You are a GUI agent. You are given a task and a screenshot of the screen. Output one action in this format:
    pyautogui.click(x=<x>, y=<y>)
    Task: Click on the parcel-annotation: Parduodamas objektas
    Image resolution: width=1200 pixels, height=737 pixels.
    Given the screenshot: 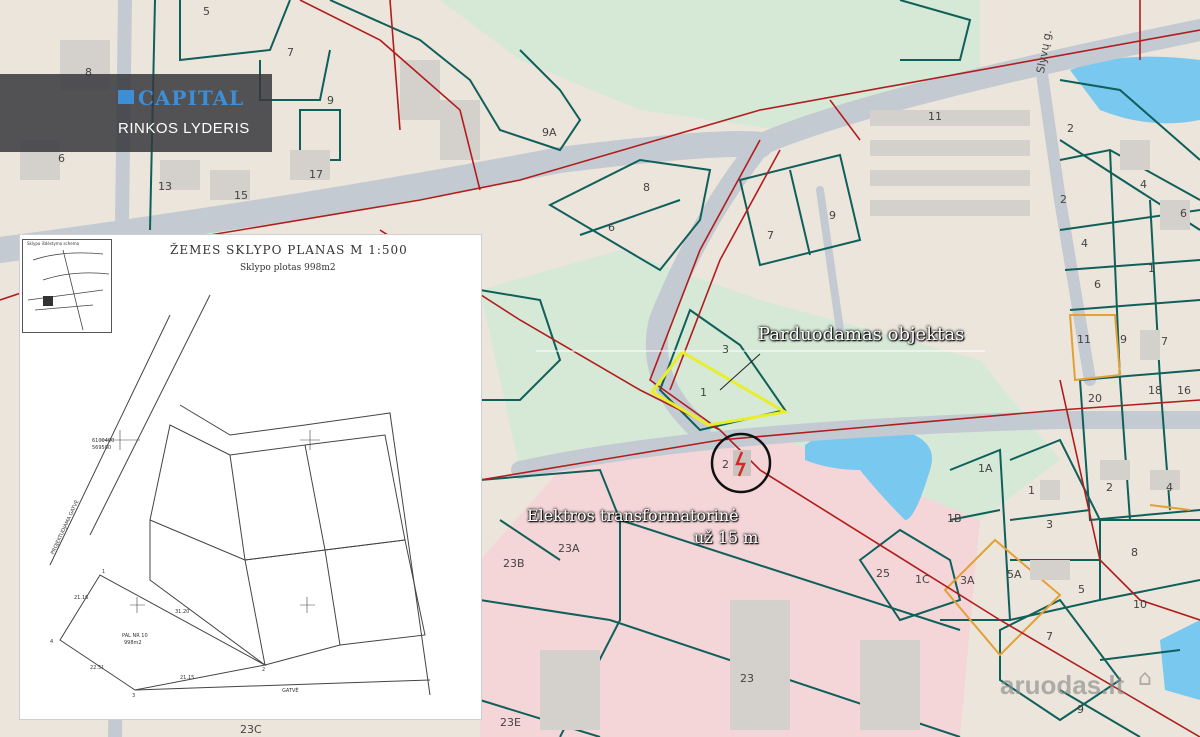 What is the action you would take?
    pyautogui.click(x=861, y=334)
    